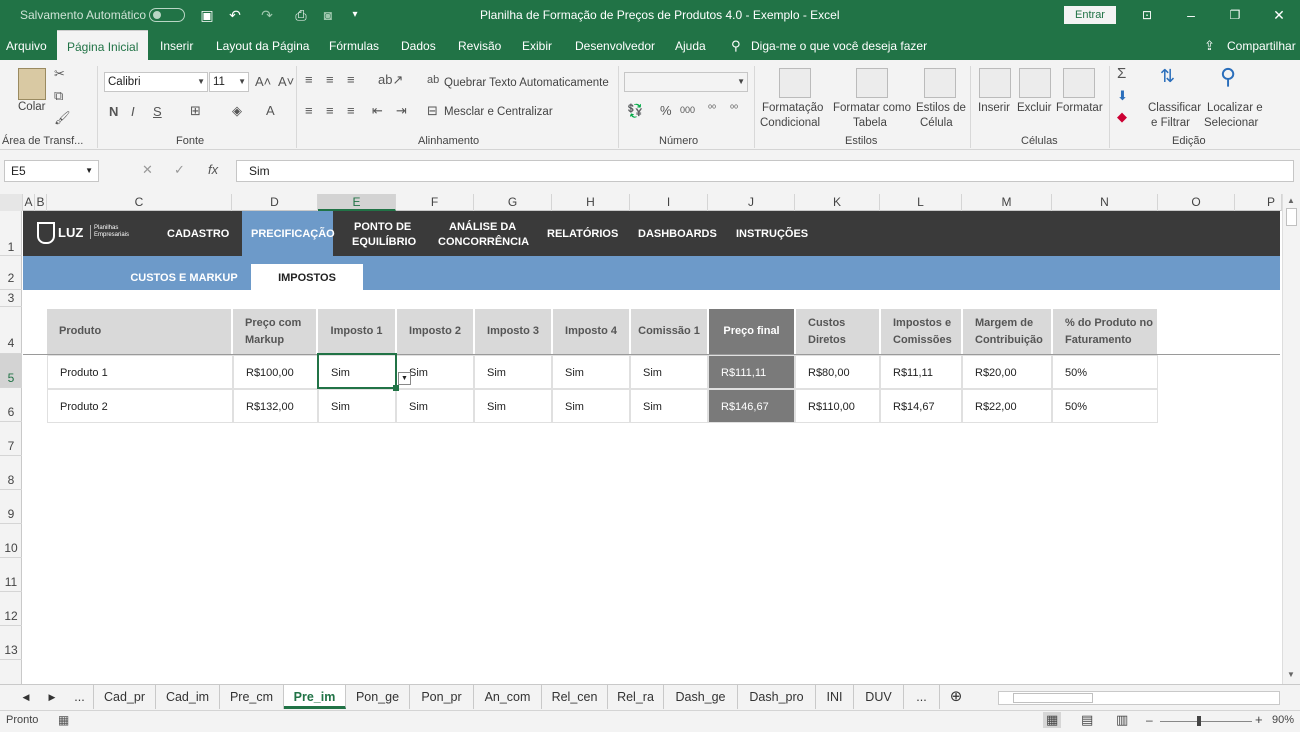  What do you see at coordinates (59, 74) in the screenshot?
I see `cut-icon: ✂` at bounding box center [59, 74].